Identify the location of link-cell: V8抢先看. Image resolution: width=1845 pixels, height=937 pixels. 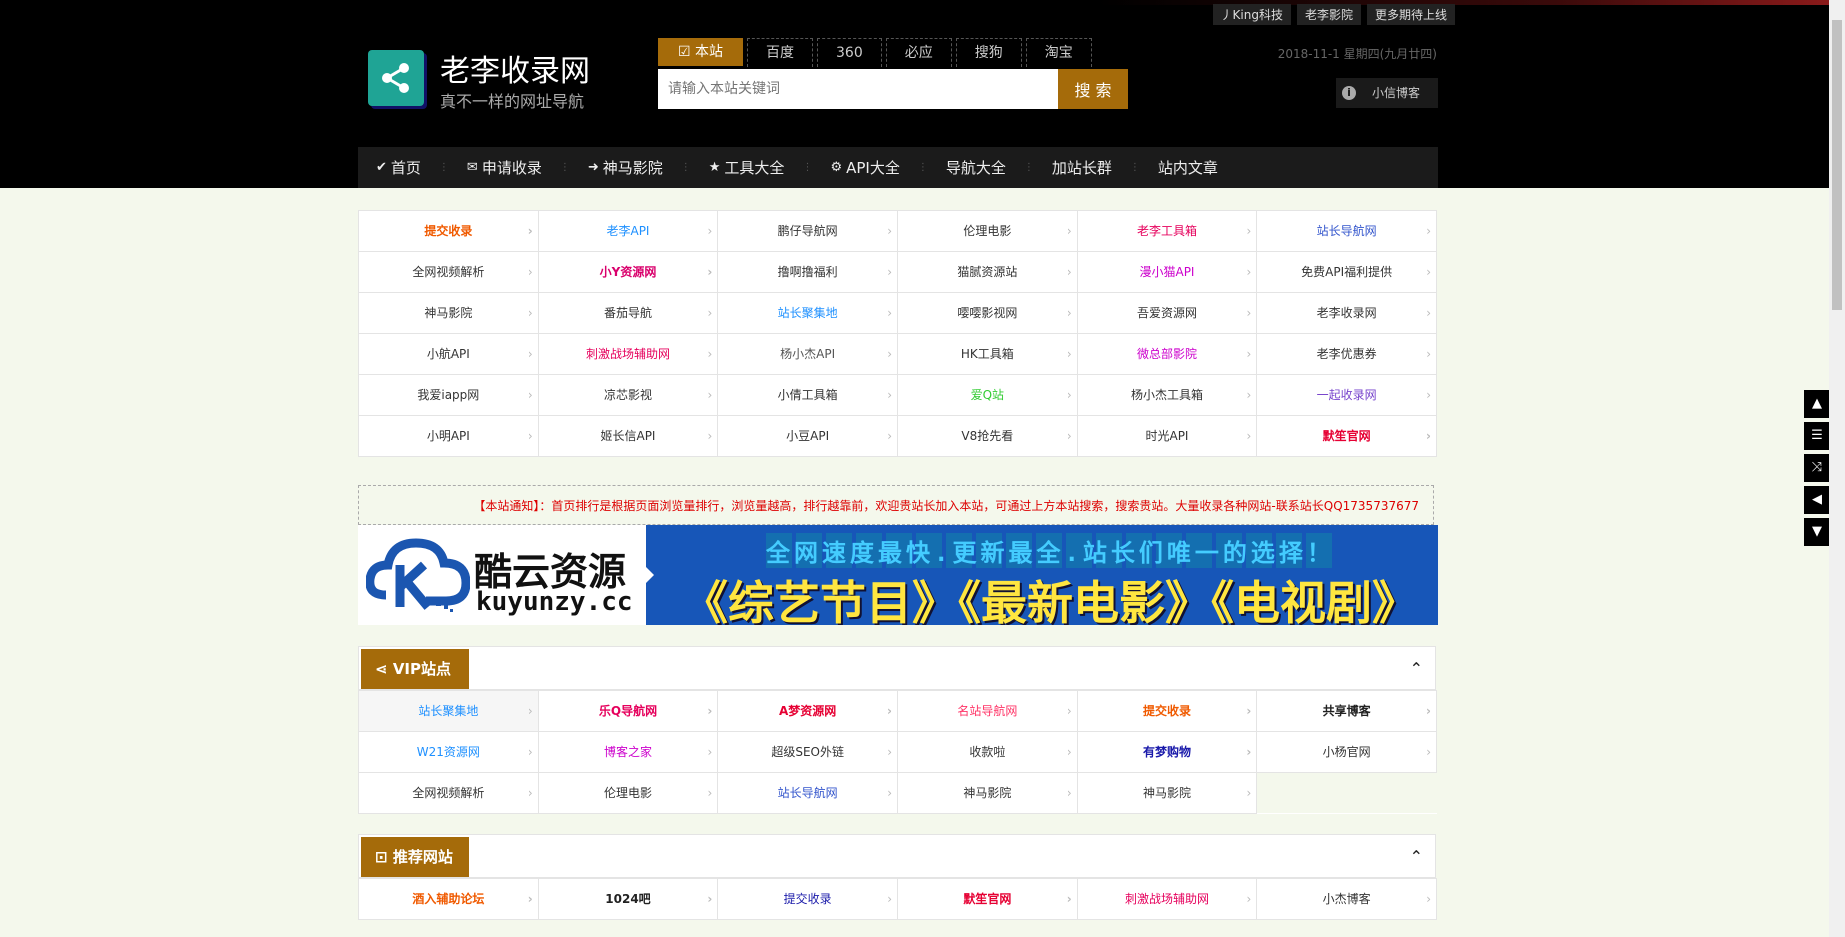
(988, 436).